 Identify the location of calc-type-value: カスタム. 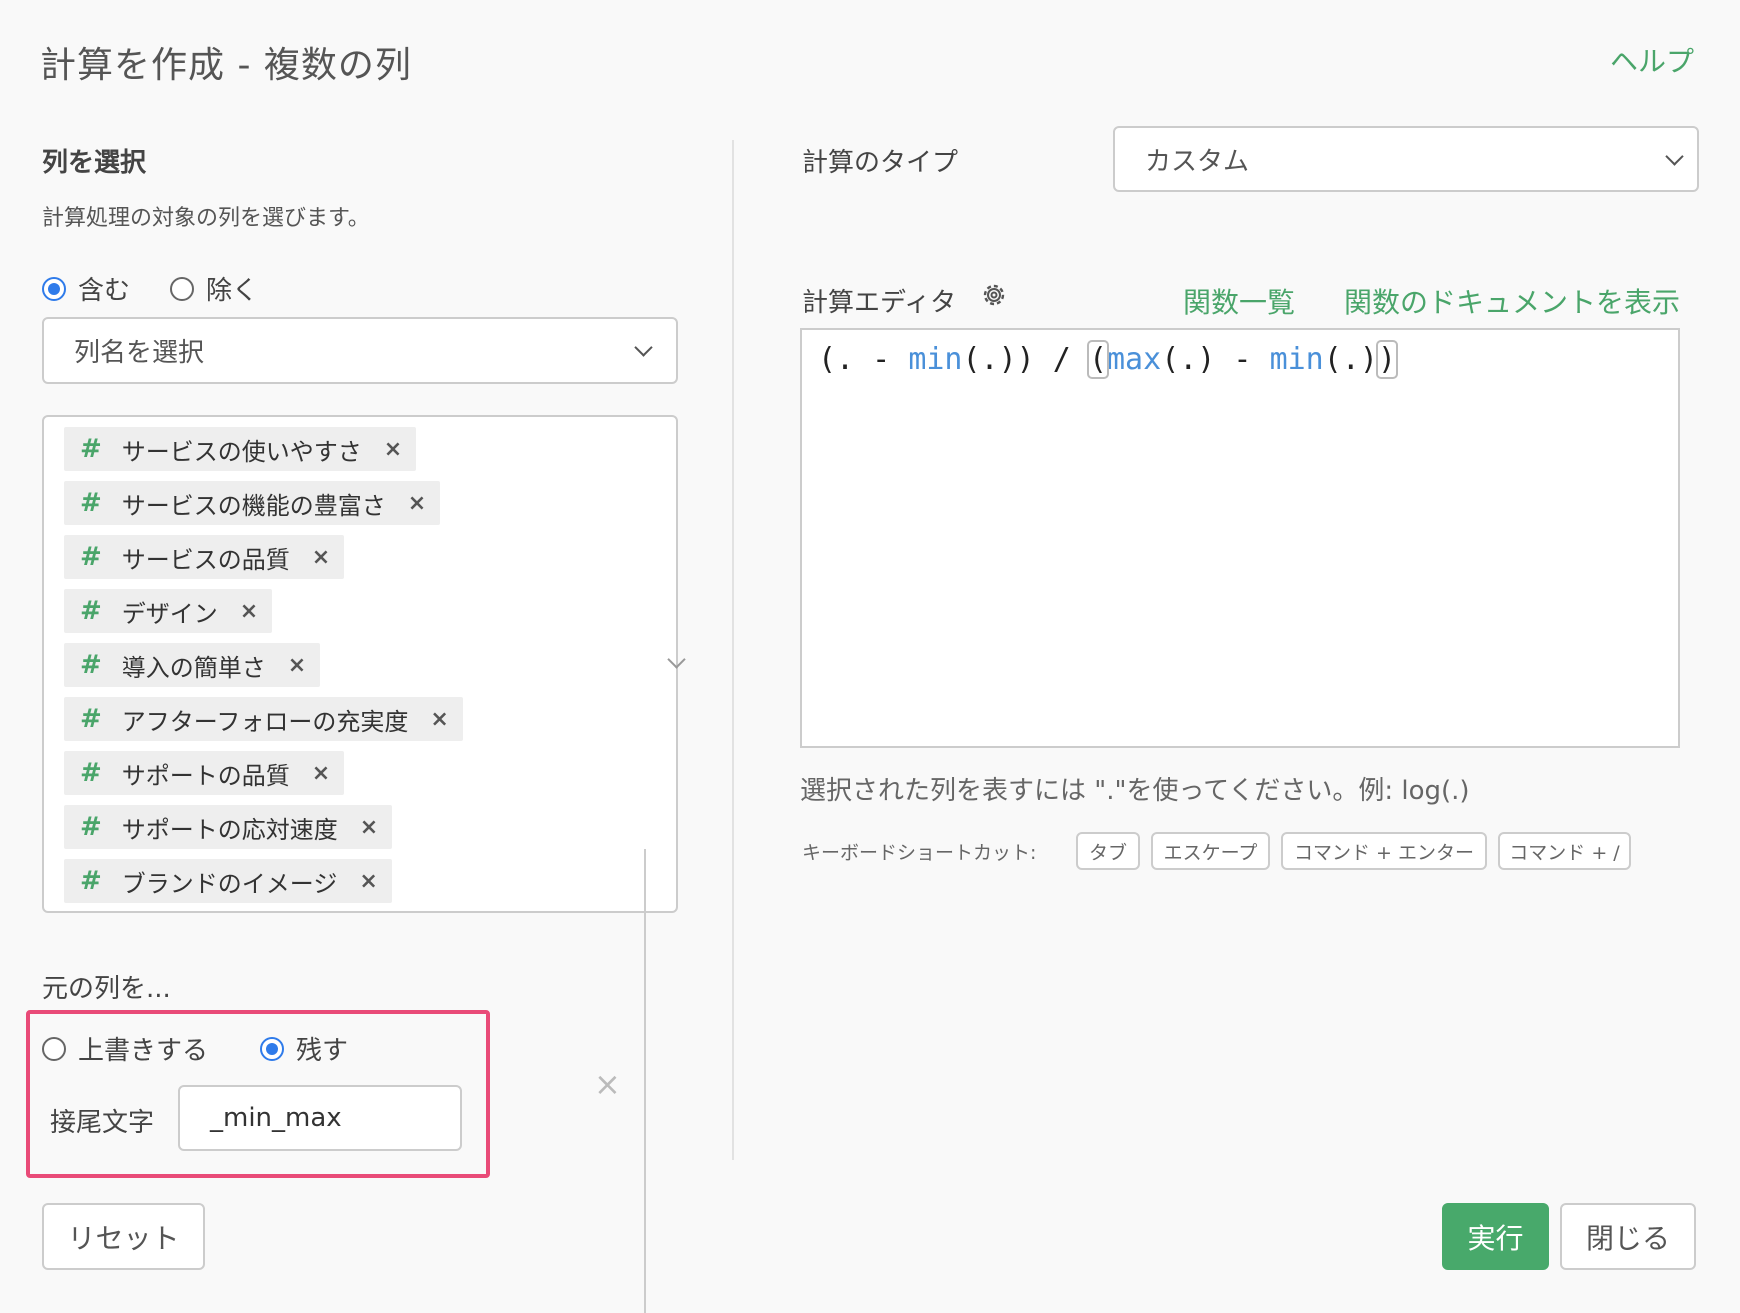
(1197, 161).